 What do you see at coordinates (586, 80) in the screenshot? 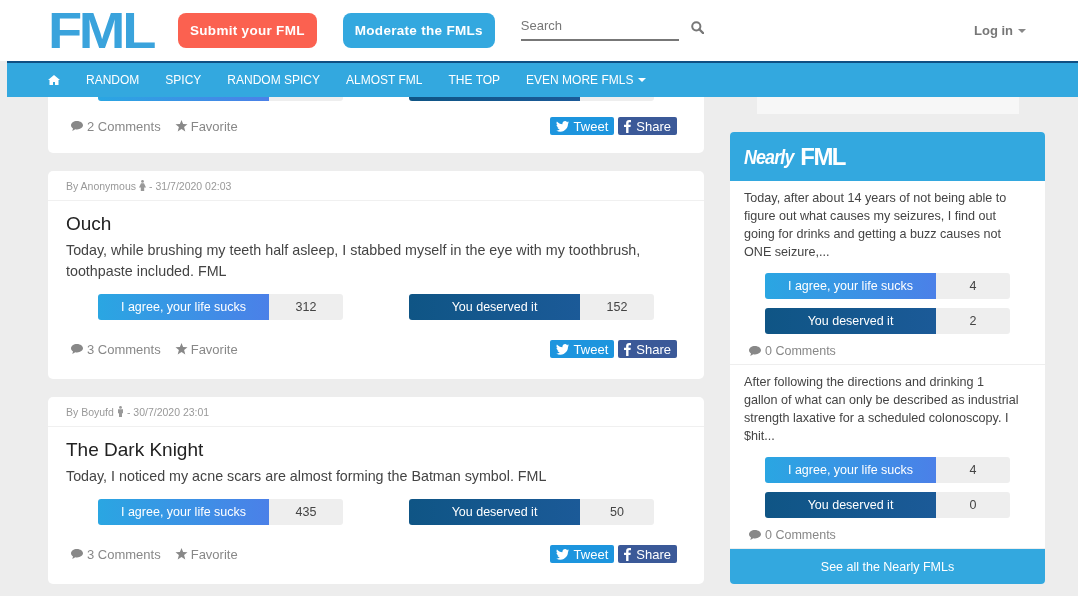
I see `nav-dropdown: EVEN MORE FMLS` at bounding box center [586, 80].